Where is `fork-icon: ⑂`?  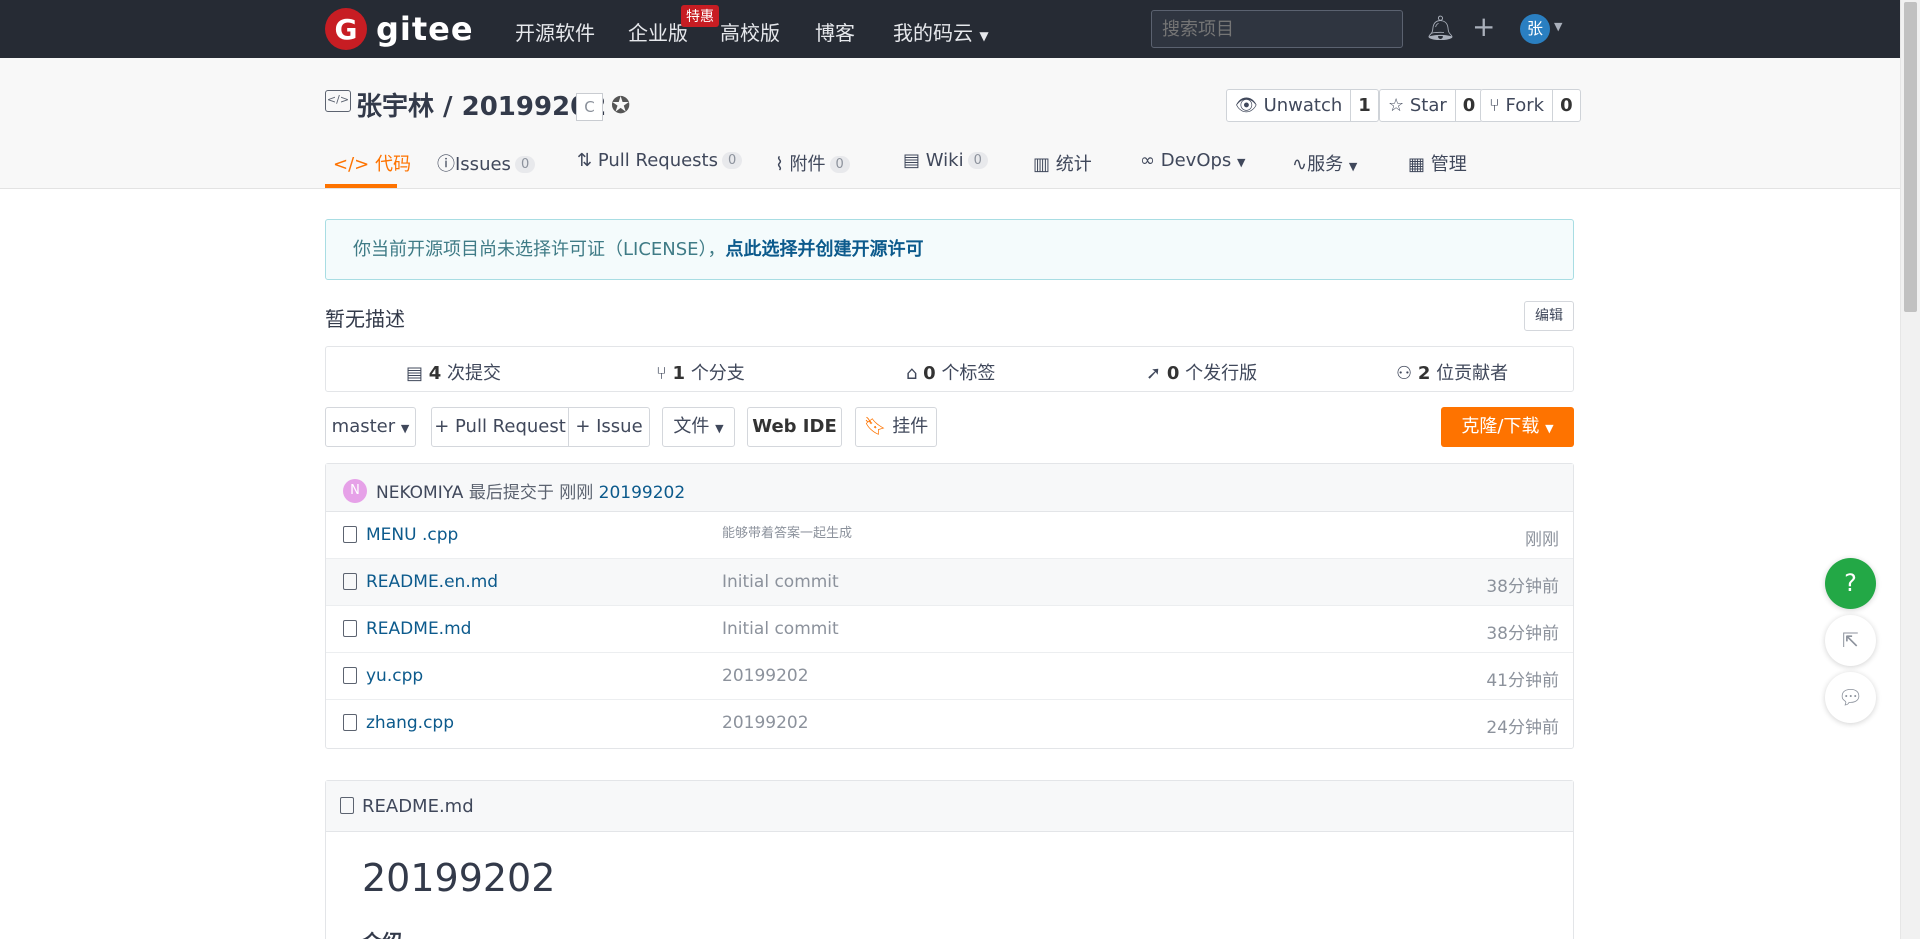
fork-icon: ⑂ is located at coordinates (1494, 105).